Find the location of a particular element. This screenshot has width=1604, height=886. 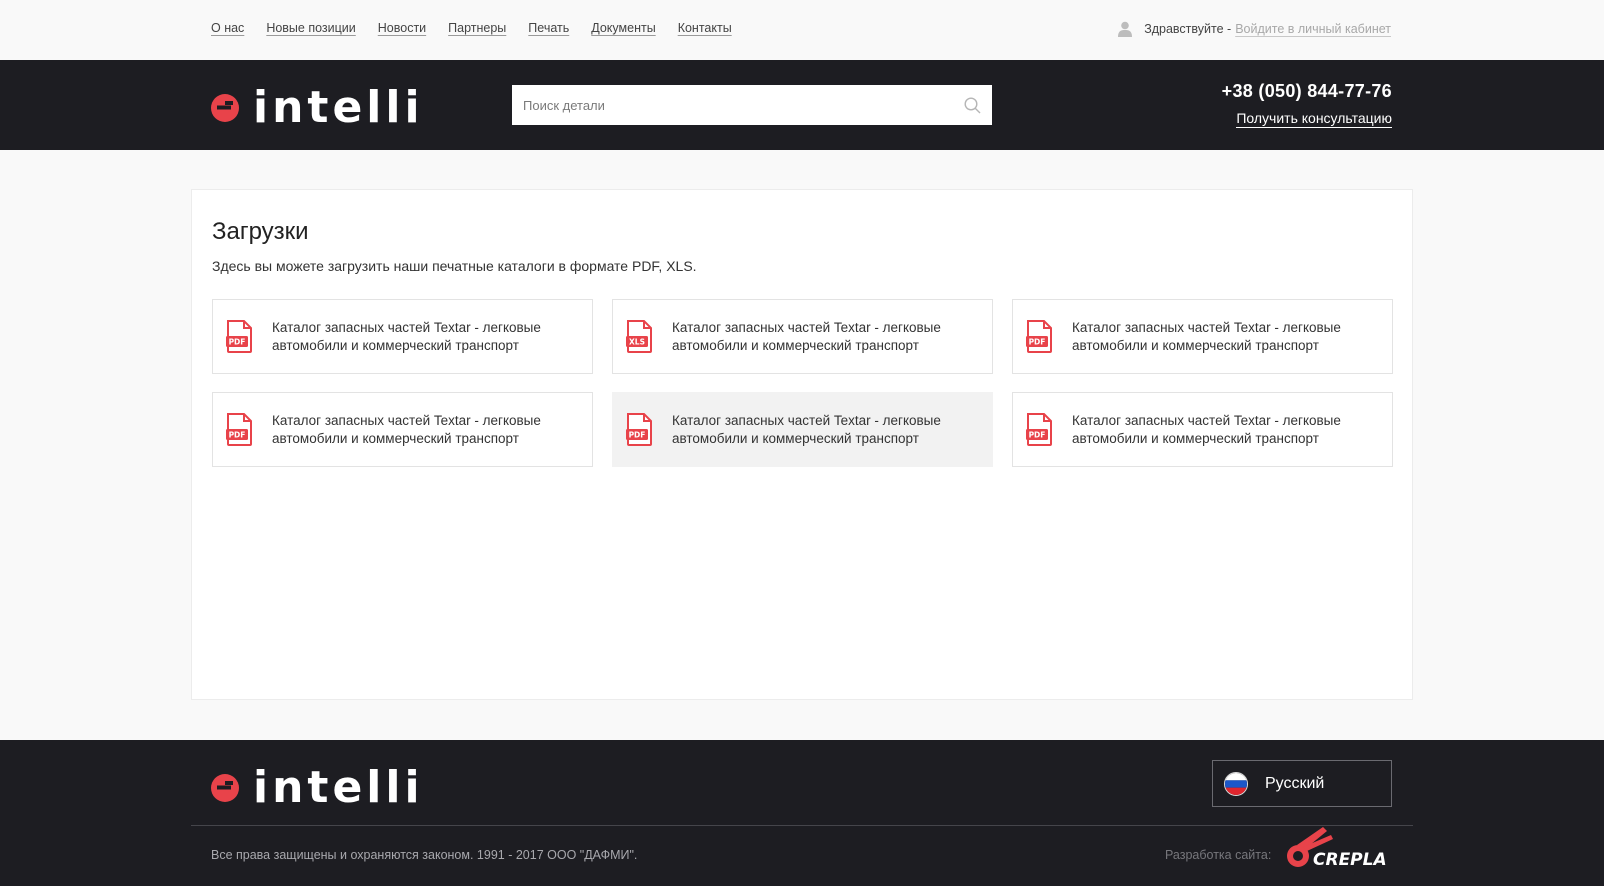

nav-link-documents: Документы is located at coordinates (623, 28).